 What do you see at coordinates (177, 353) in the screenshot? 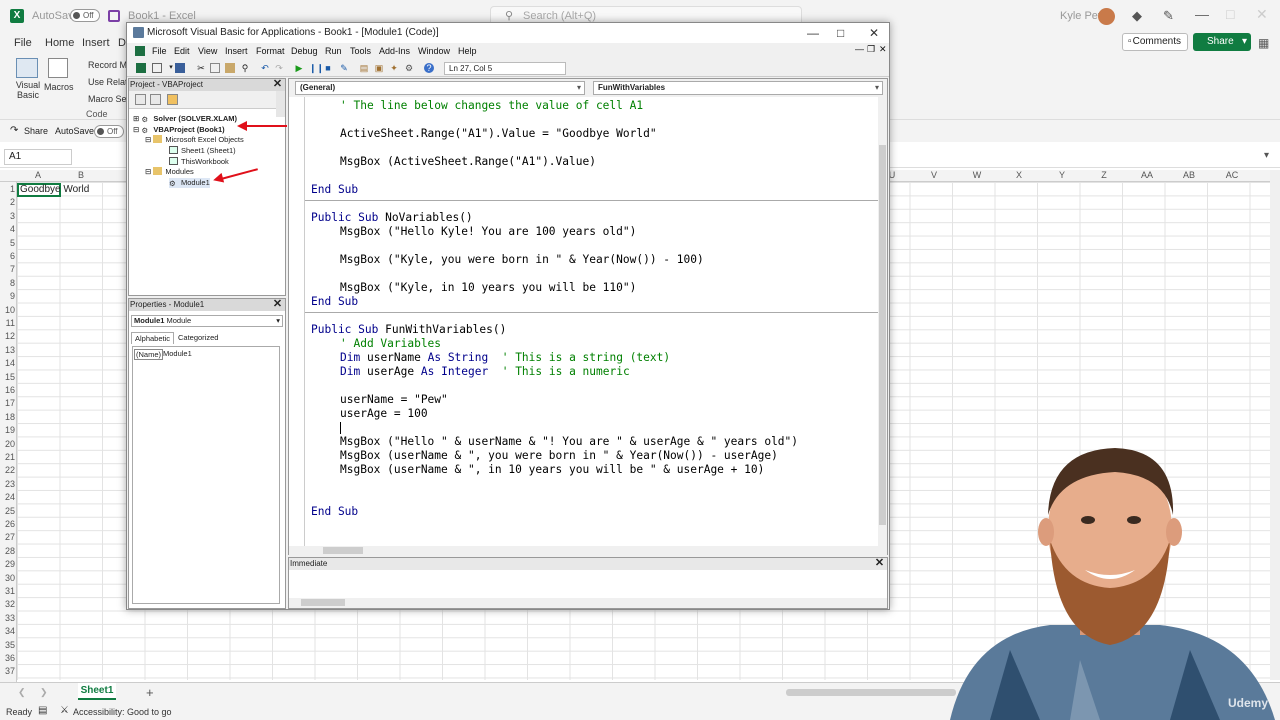
I see `property-name-value: Module1` at bounding box center [177, 353].